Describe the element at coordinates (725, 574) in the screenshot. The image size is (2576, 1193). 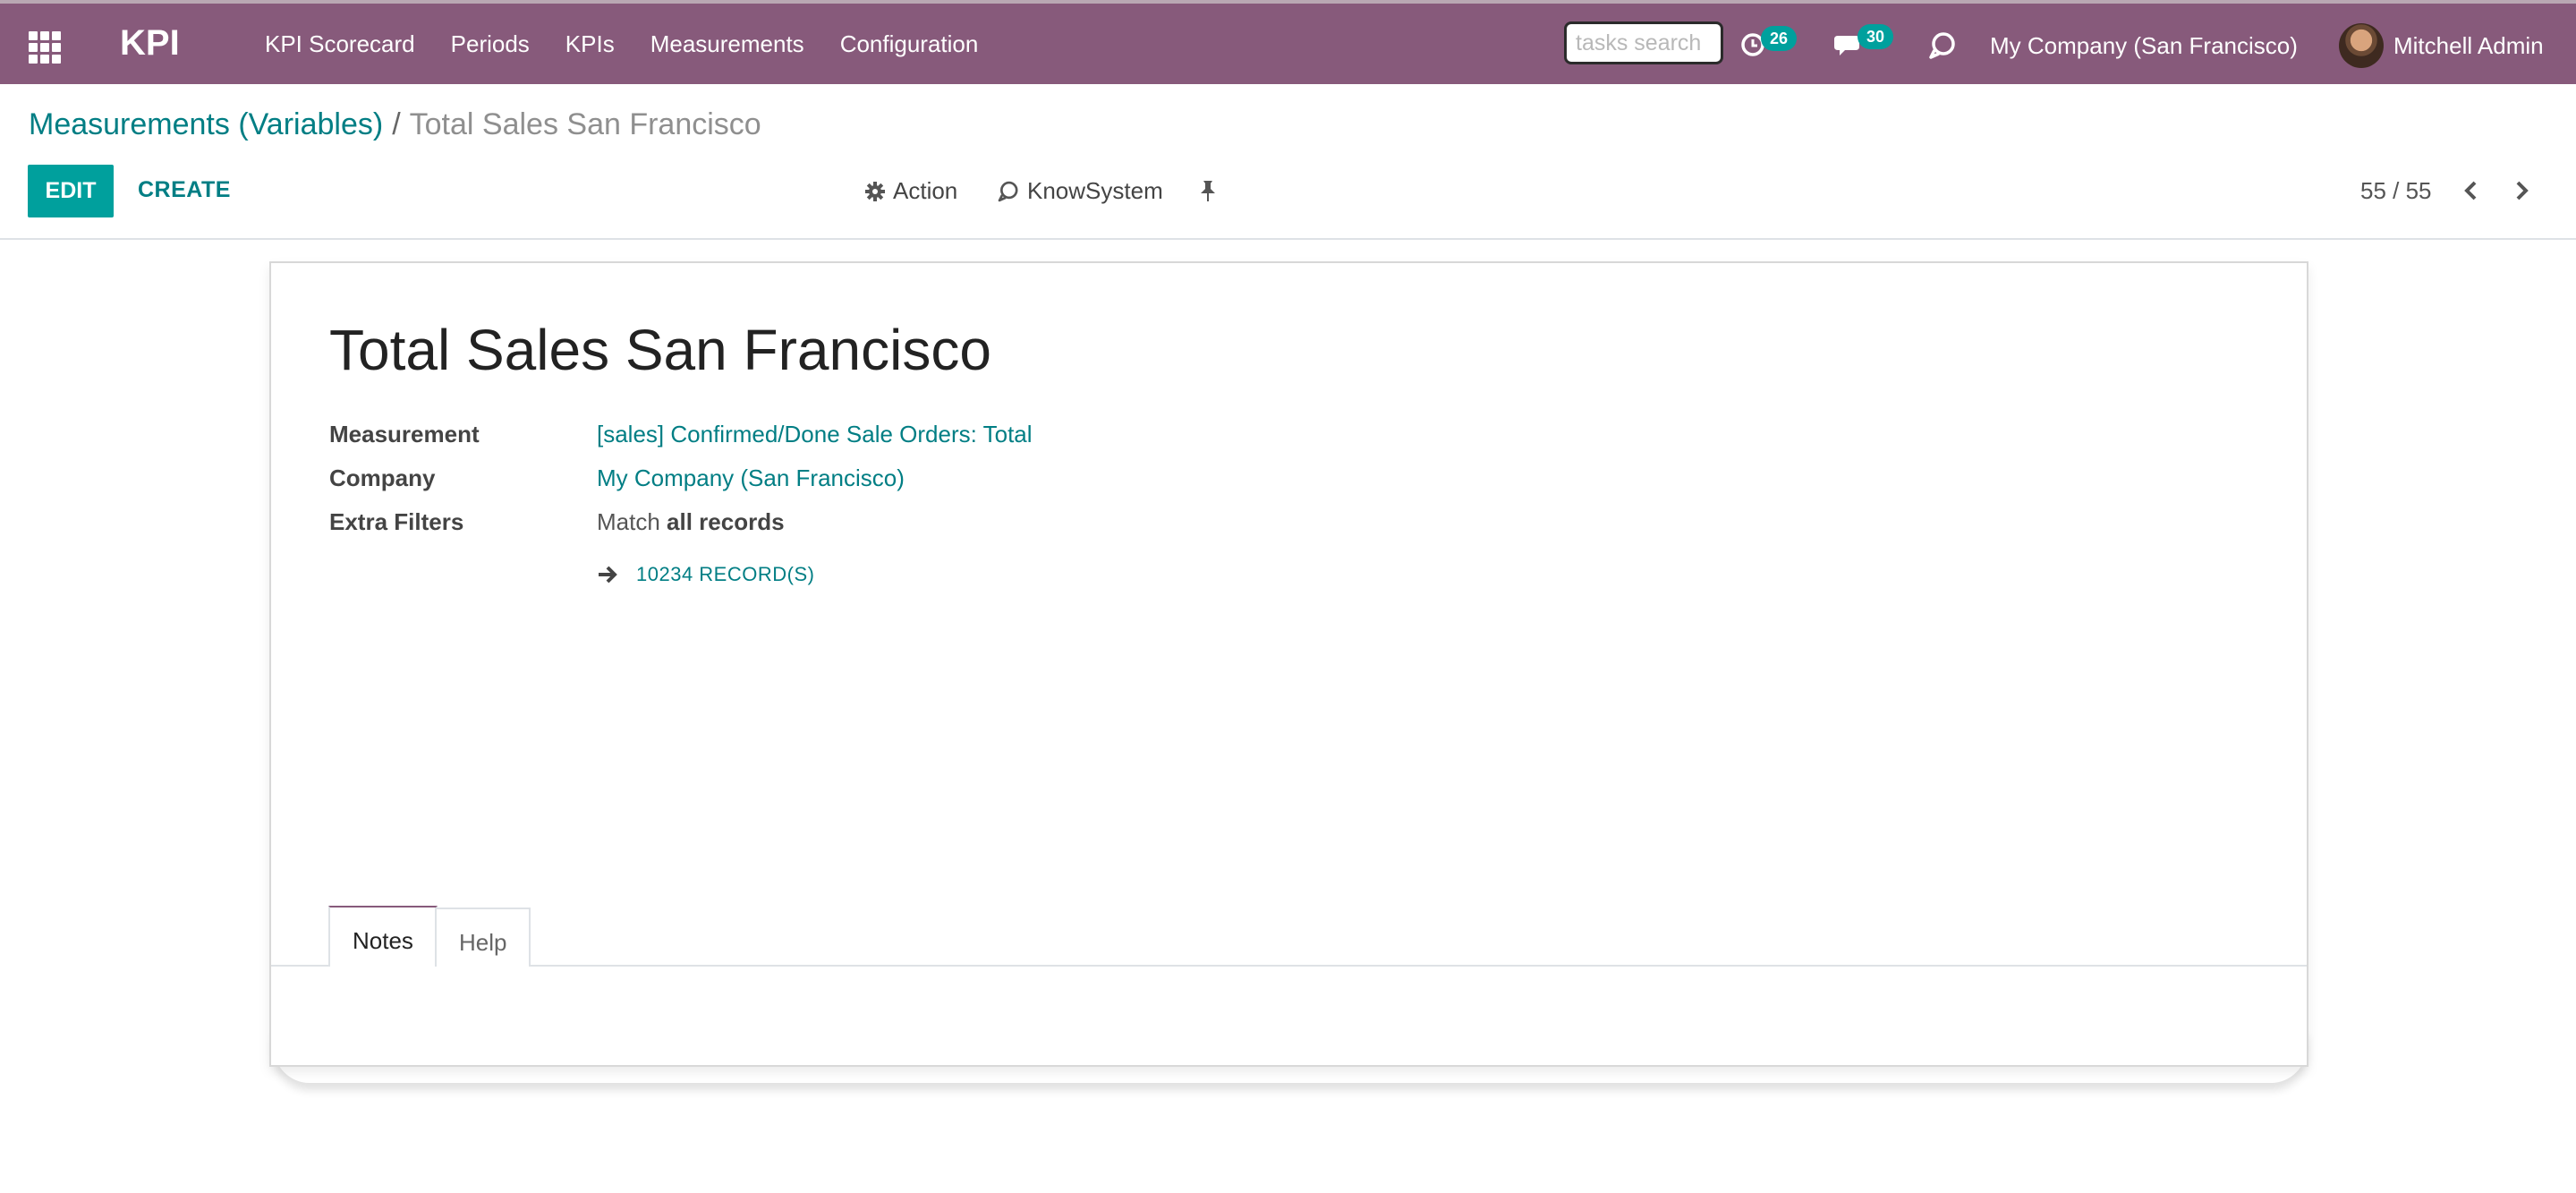
I see `records-link-label: 10234 RECORD(S)` at that location.